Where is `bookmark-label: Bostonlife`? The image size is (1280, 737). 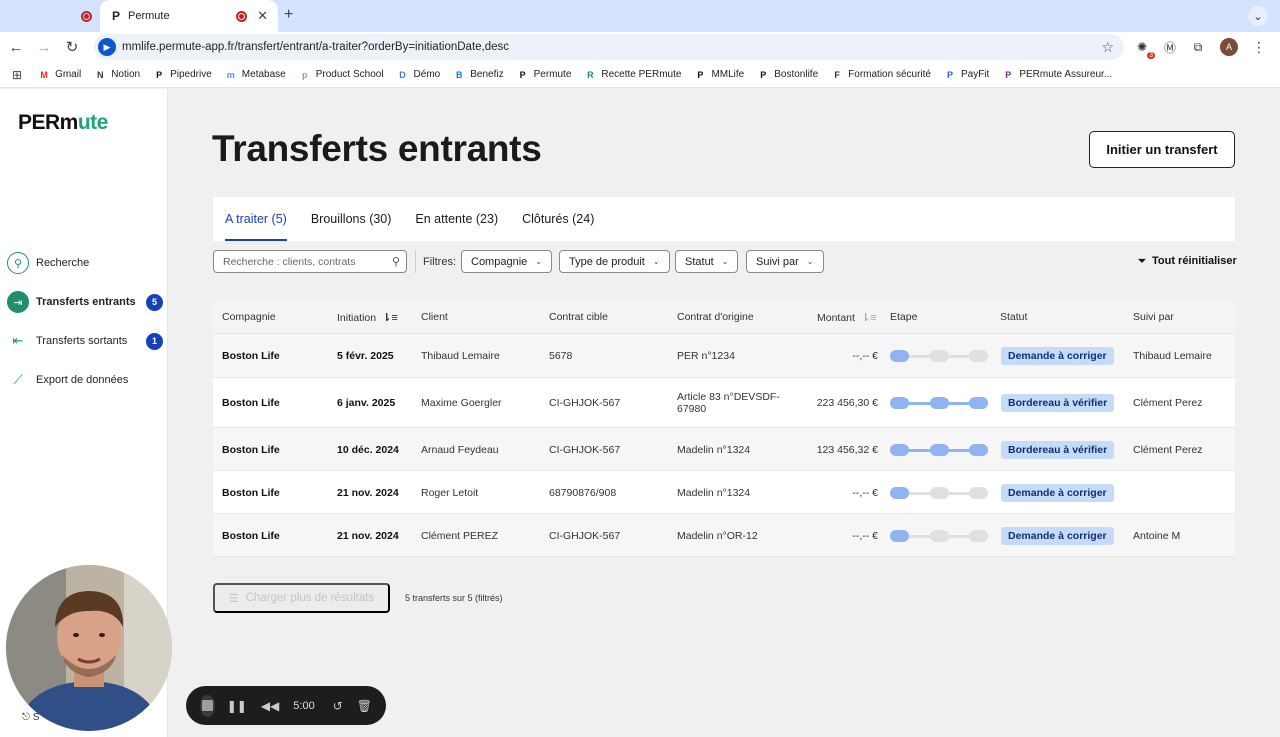
bookmark-label: Bostonlife is located at coordinates (796, 74).